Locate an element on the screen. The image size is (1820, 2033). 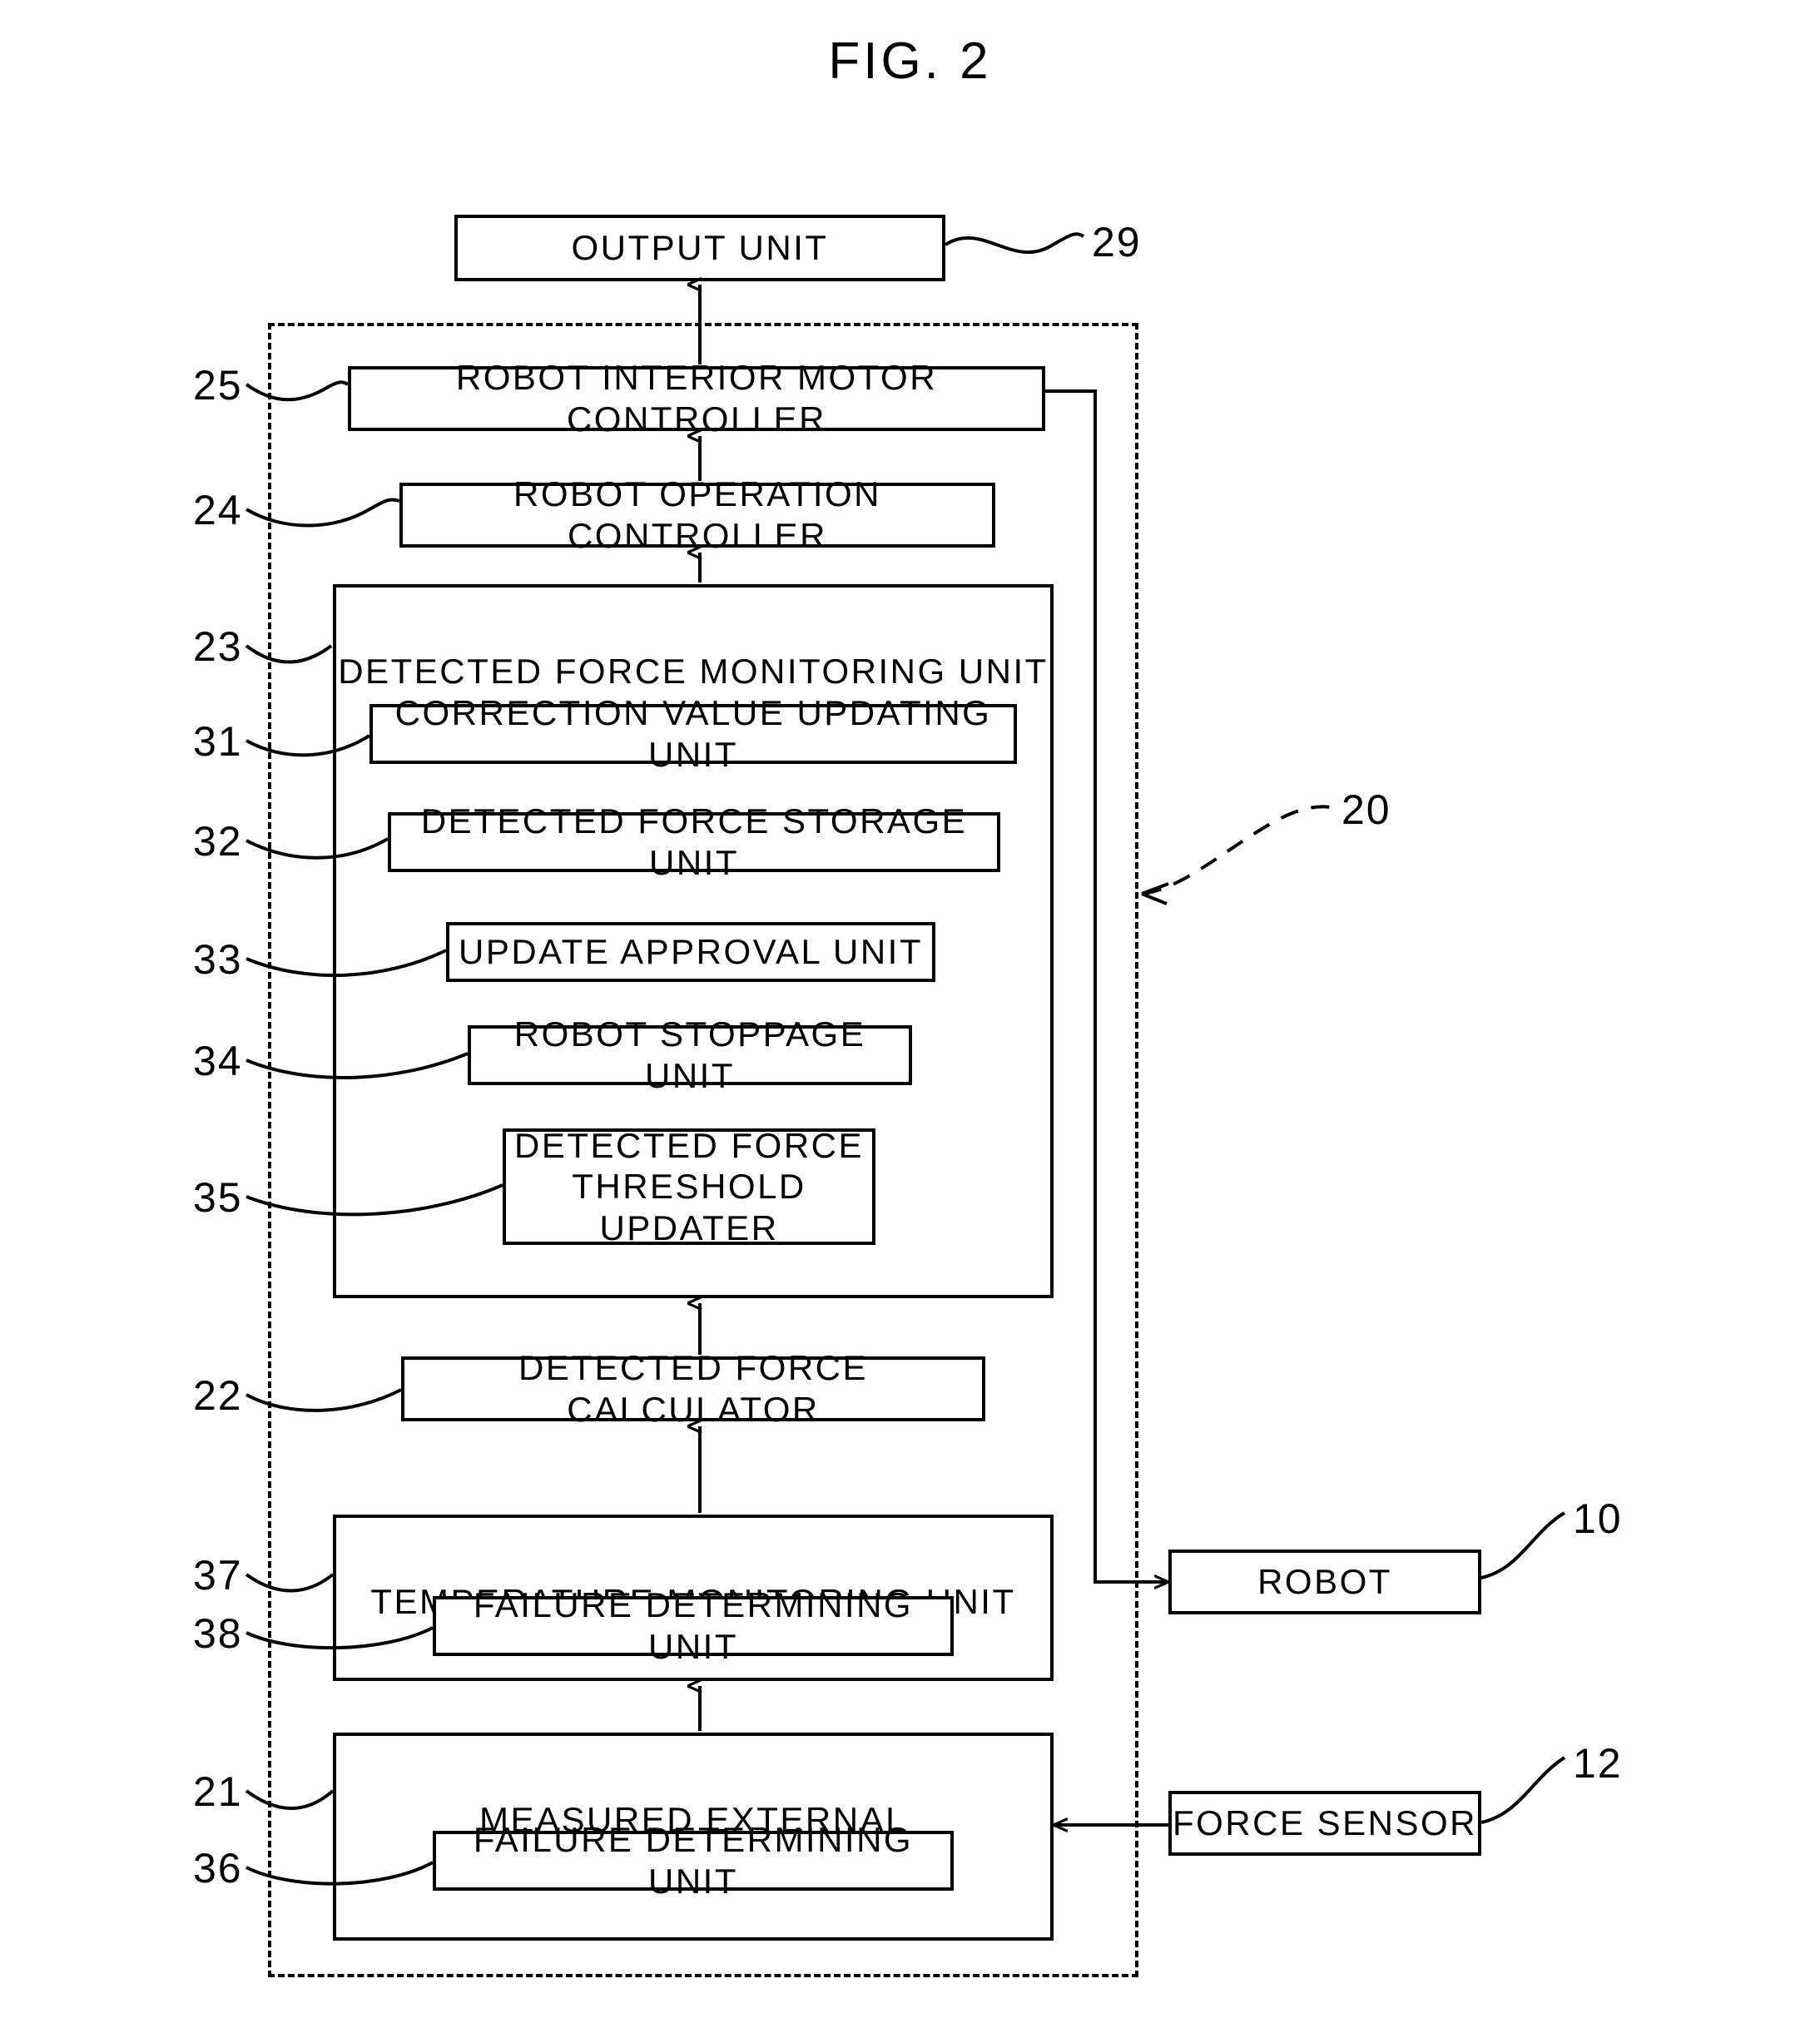
force-sensor-box: FORCE SENSOR is located at coordinates (1324, 1823).